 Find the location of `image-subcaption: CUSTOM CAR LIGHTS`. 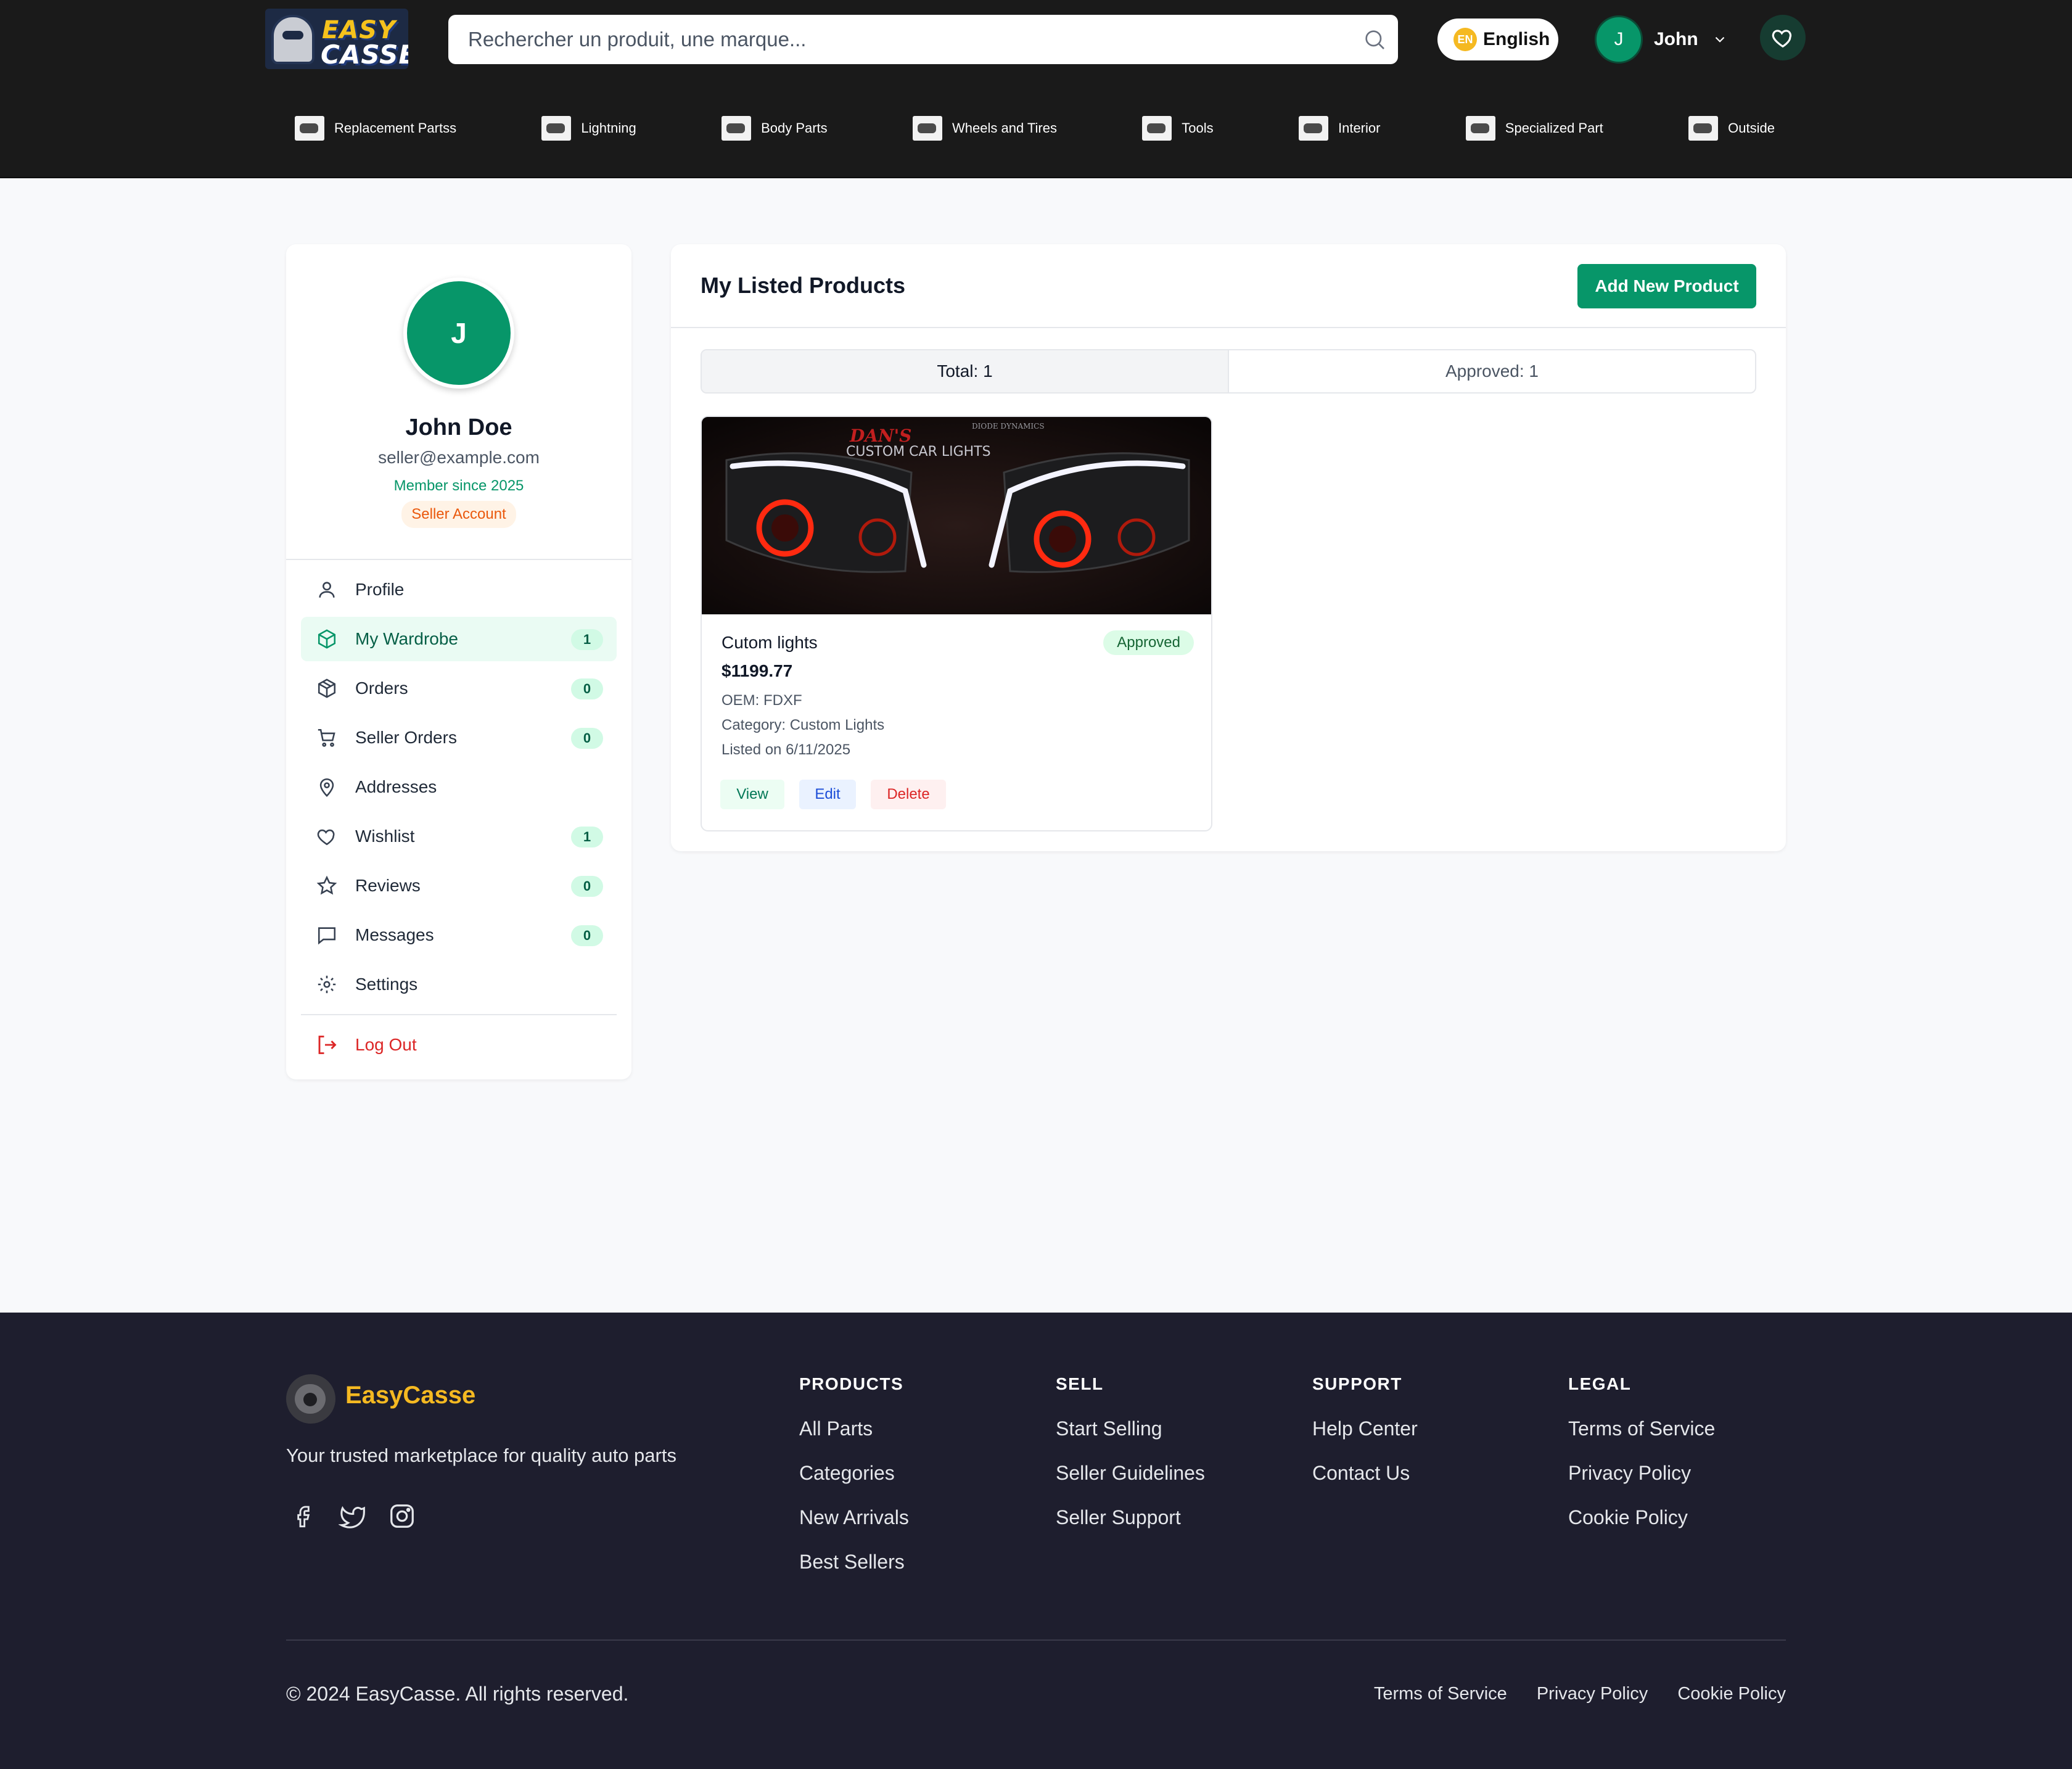

image-subcaption: CUSTOM CAR LIGHTS is located at coordinates (919, 452).